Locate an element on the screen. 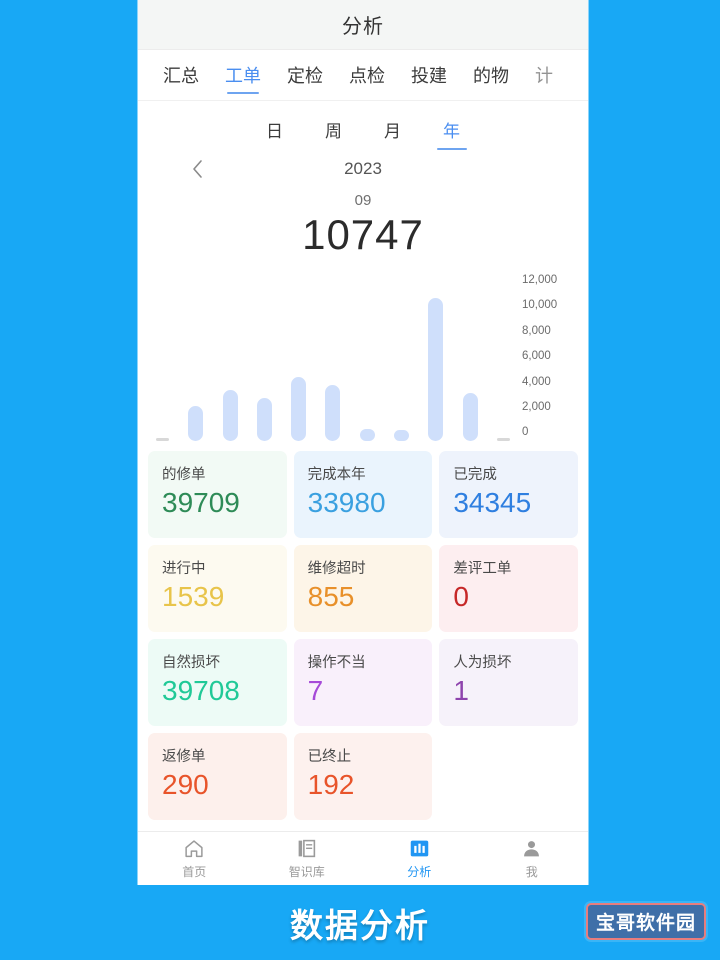 Image resolution: width=720 pixels, height=960 pixels. stat-card-value: 39708 is located at coordinates (201, 690).